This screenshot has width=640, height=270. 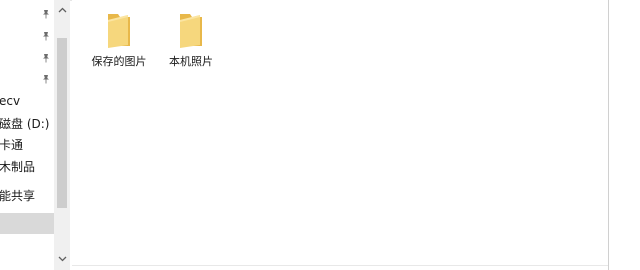 I want to click on chevron-down-icon, so click(x=62, y=258).